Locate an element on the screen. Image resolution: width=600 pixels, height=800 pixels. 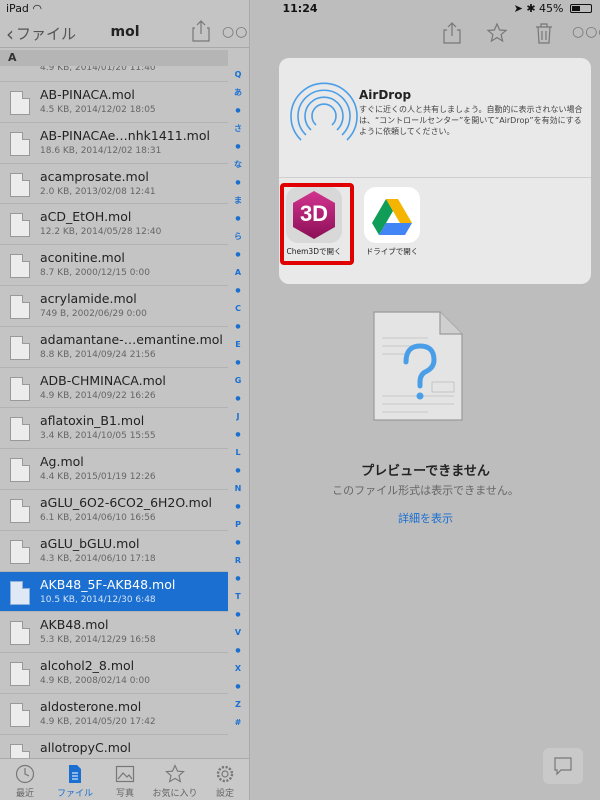
comment-button is located at coordinates (563, 766).